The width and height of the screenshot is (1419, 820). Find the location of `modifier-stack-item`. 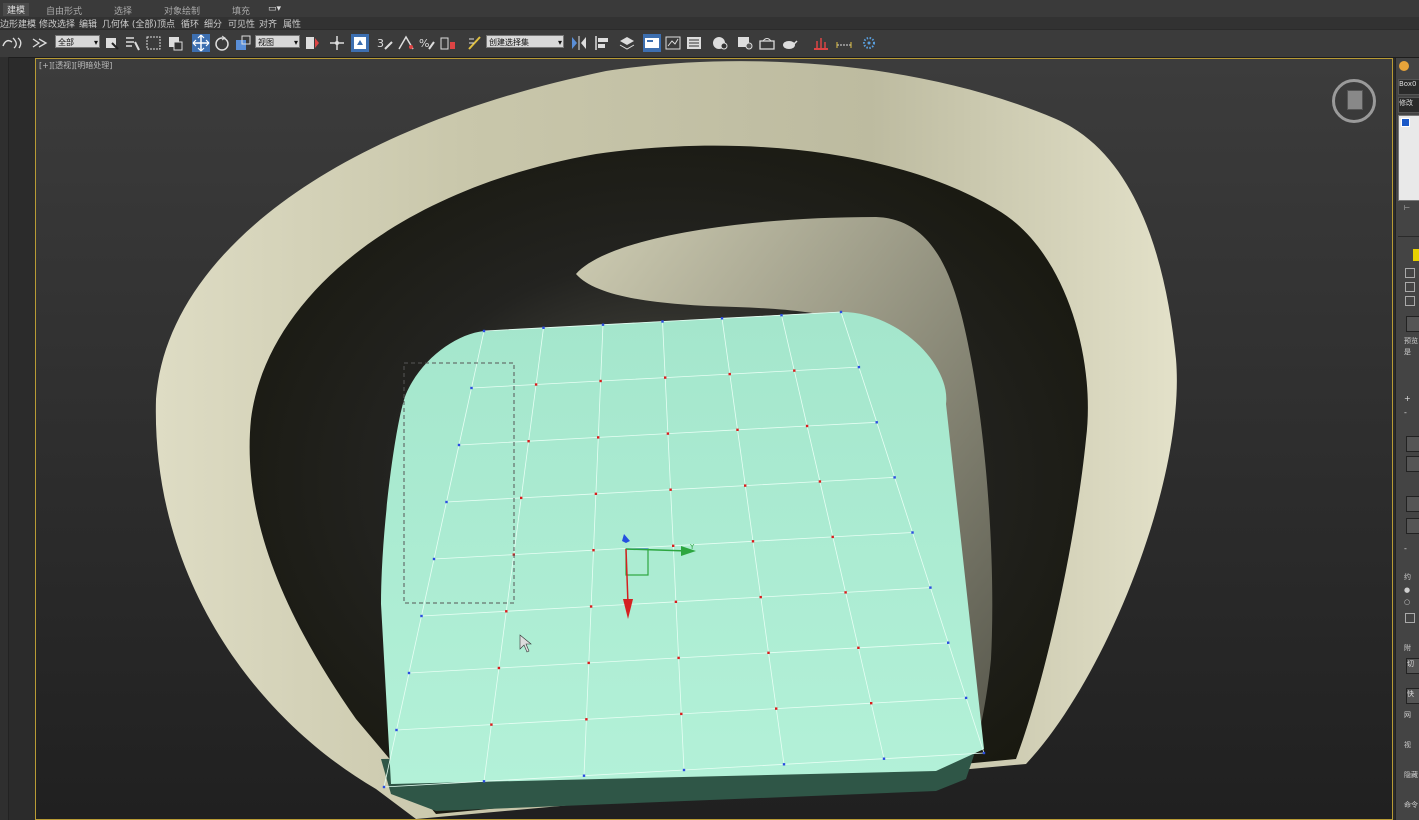

modifier-stack-item is located at coordinates (1405, 122).